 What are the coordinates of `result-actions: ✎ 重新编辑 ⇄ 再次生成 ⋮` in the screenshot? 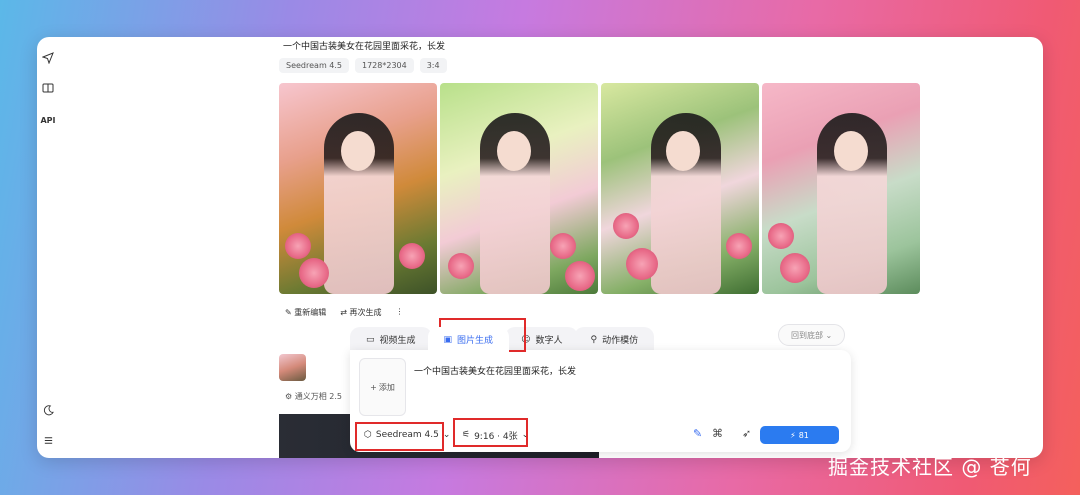 It's located at (344, 312).